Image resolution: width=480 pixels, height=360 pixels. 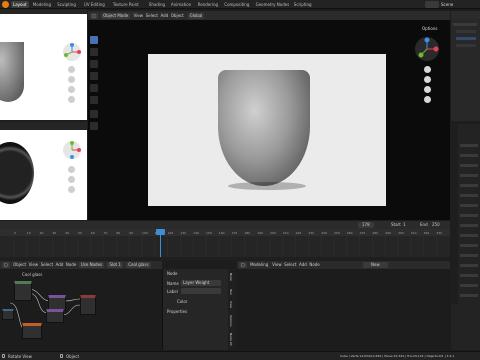 I want to click on node-texture, so click(x=32, y=331).